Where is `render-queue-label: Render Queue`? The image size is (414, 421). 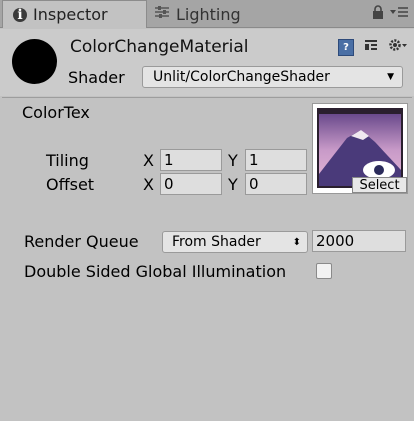
render-queue-label: Render Queue is located at coordinates (81, 241).